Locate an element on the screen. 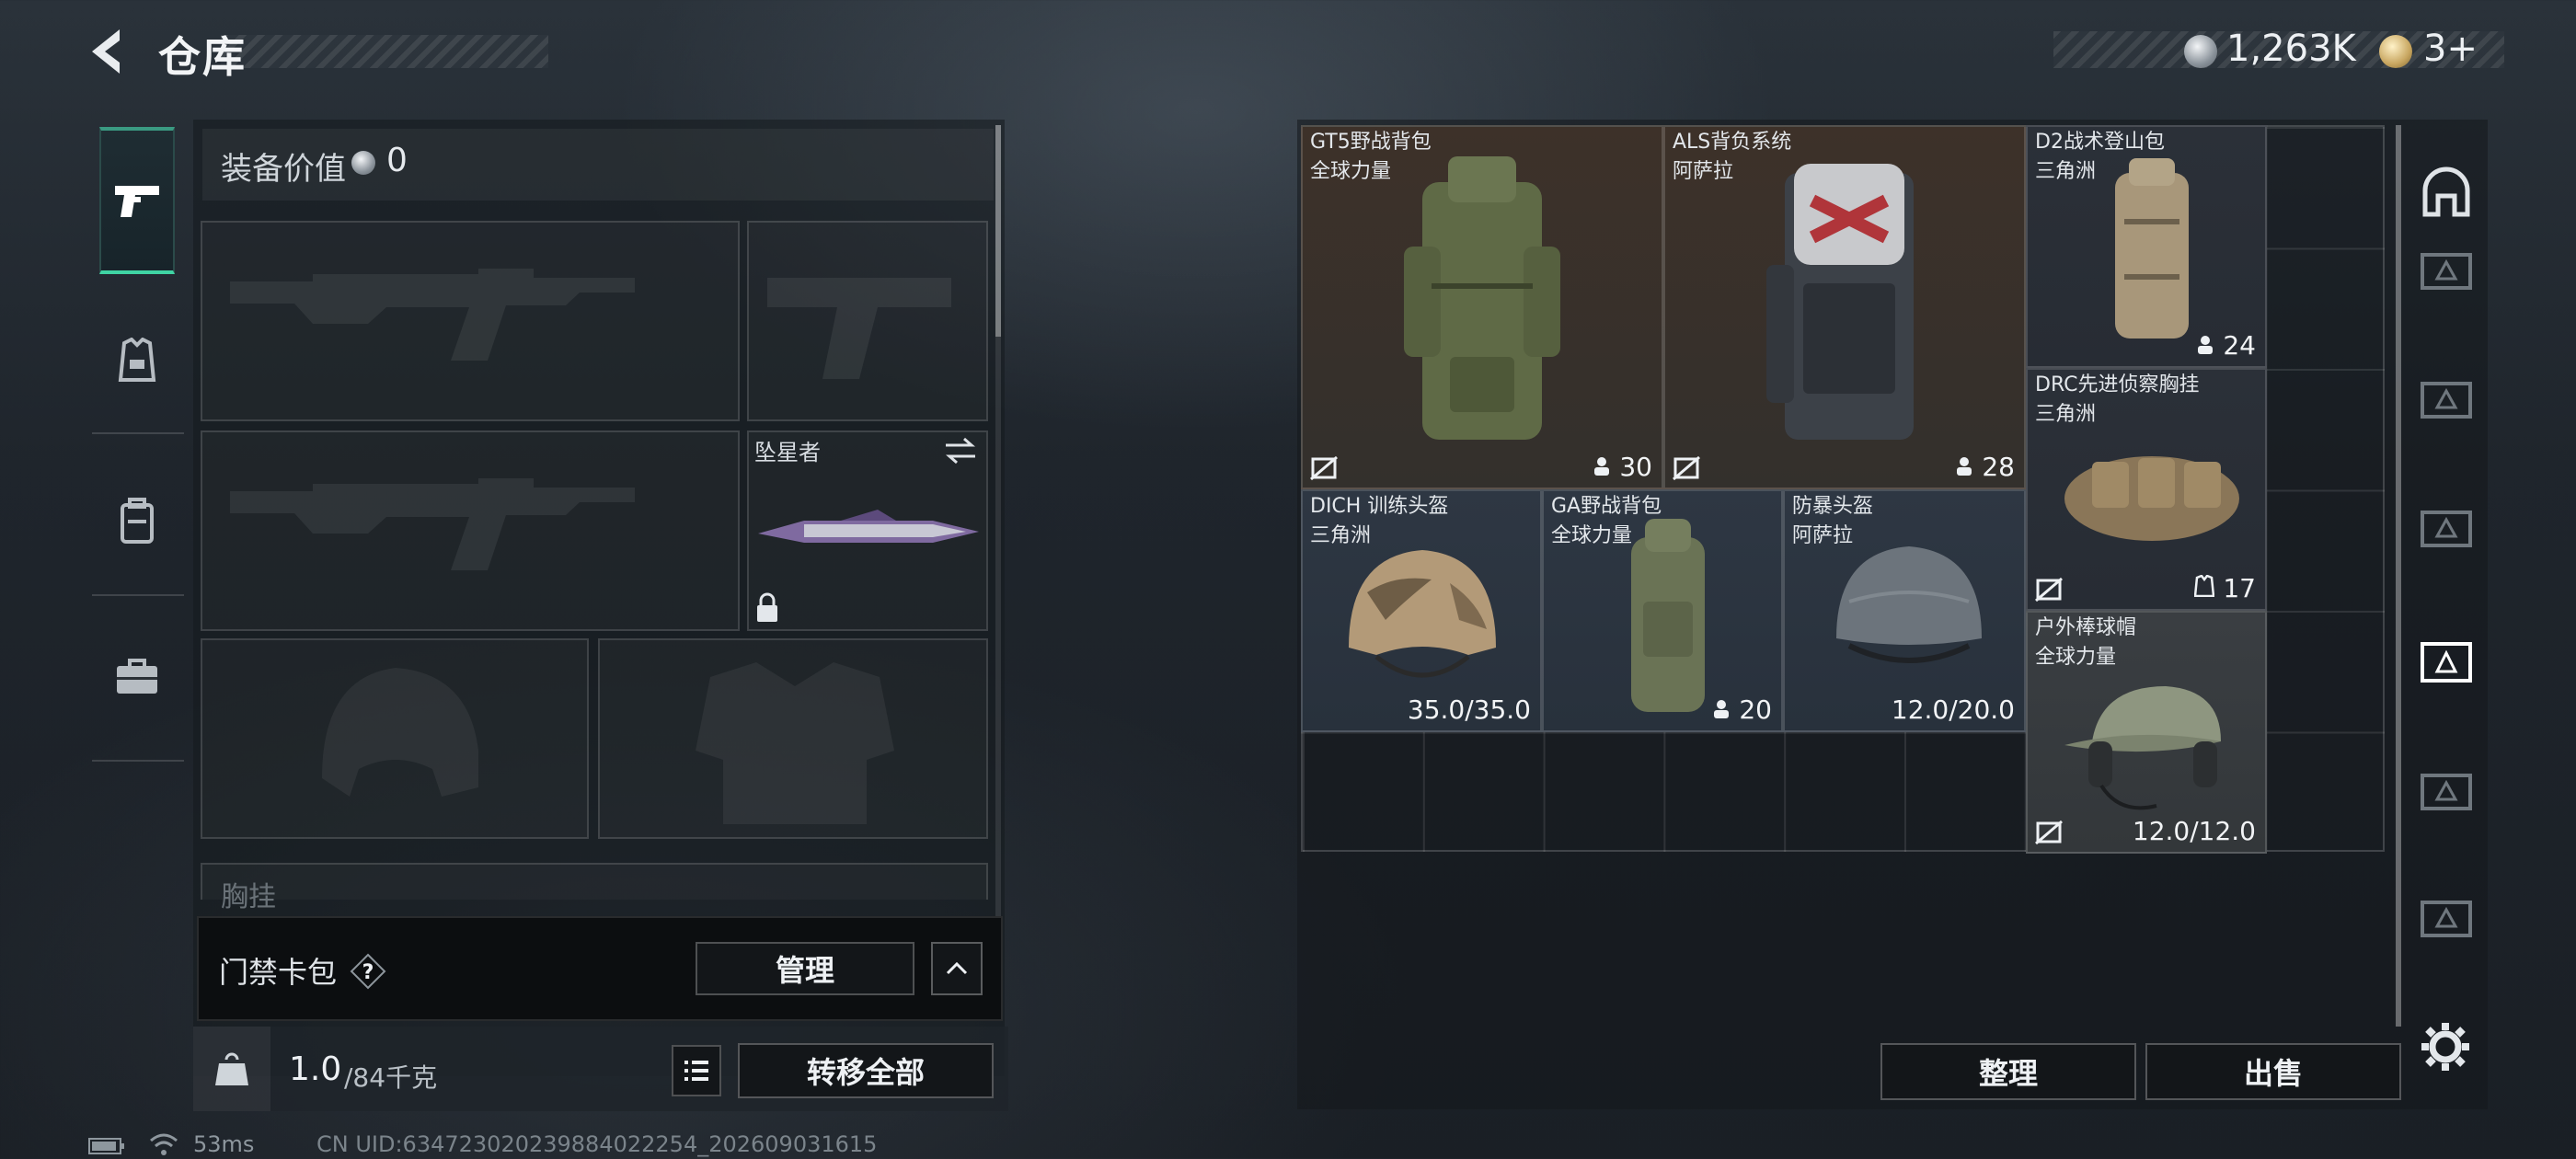 The height and width of the screenshot is (1159, 2576). chevron-left-icon is located at coordinates (106, 51).